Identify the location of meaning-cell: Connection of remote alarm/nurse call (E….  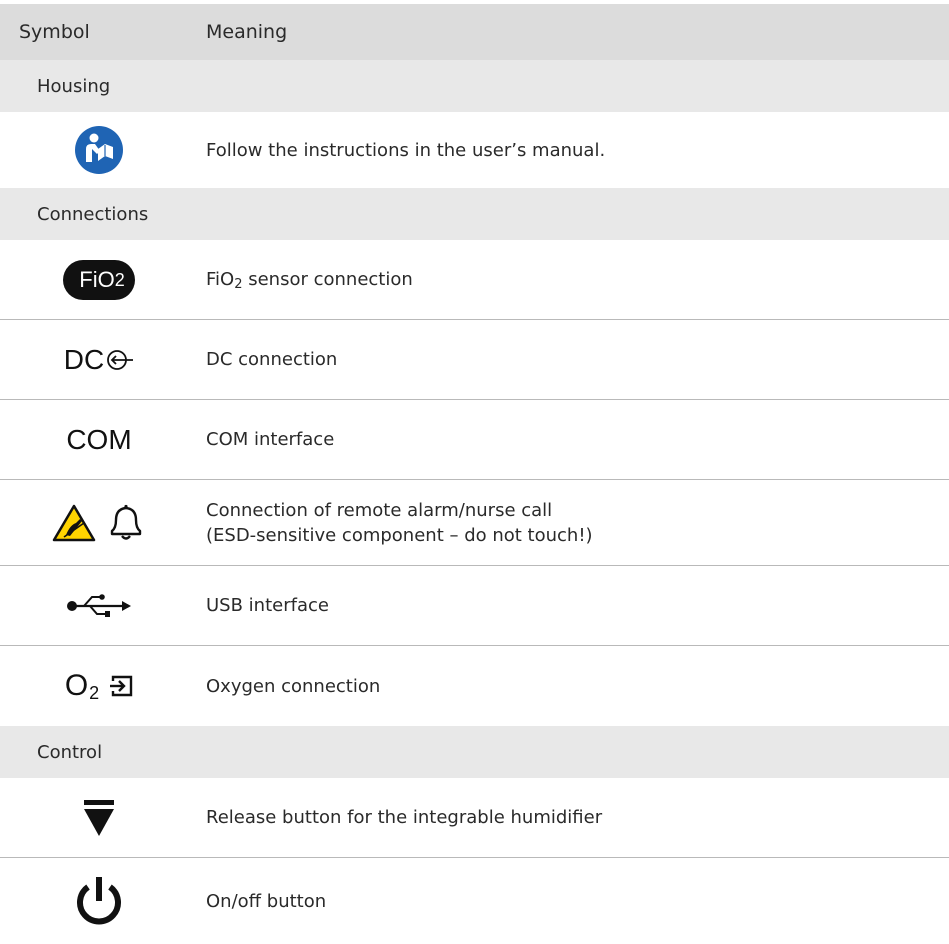
(399, 522).